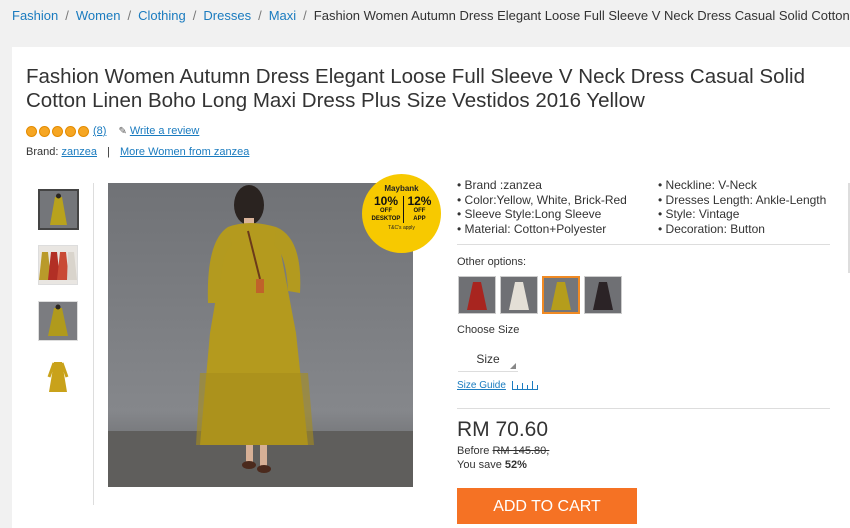  What do you see at coordinates (401, 188) in the screenshot?
I see `maybank-logo: Maybank` at bounding box center [401, 188].